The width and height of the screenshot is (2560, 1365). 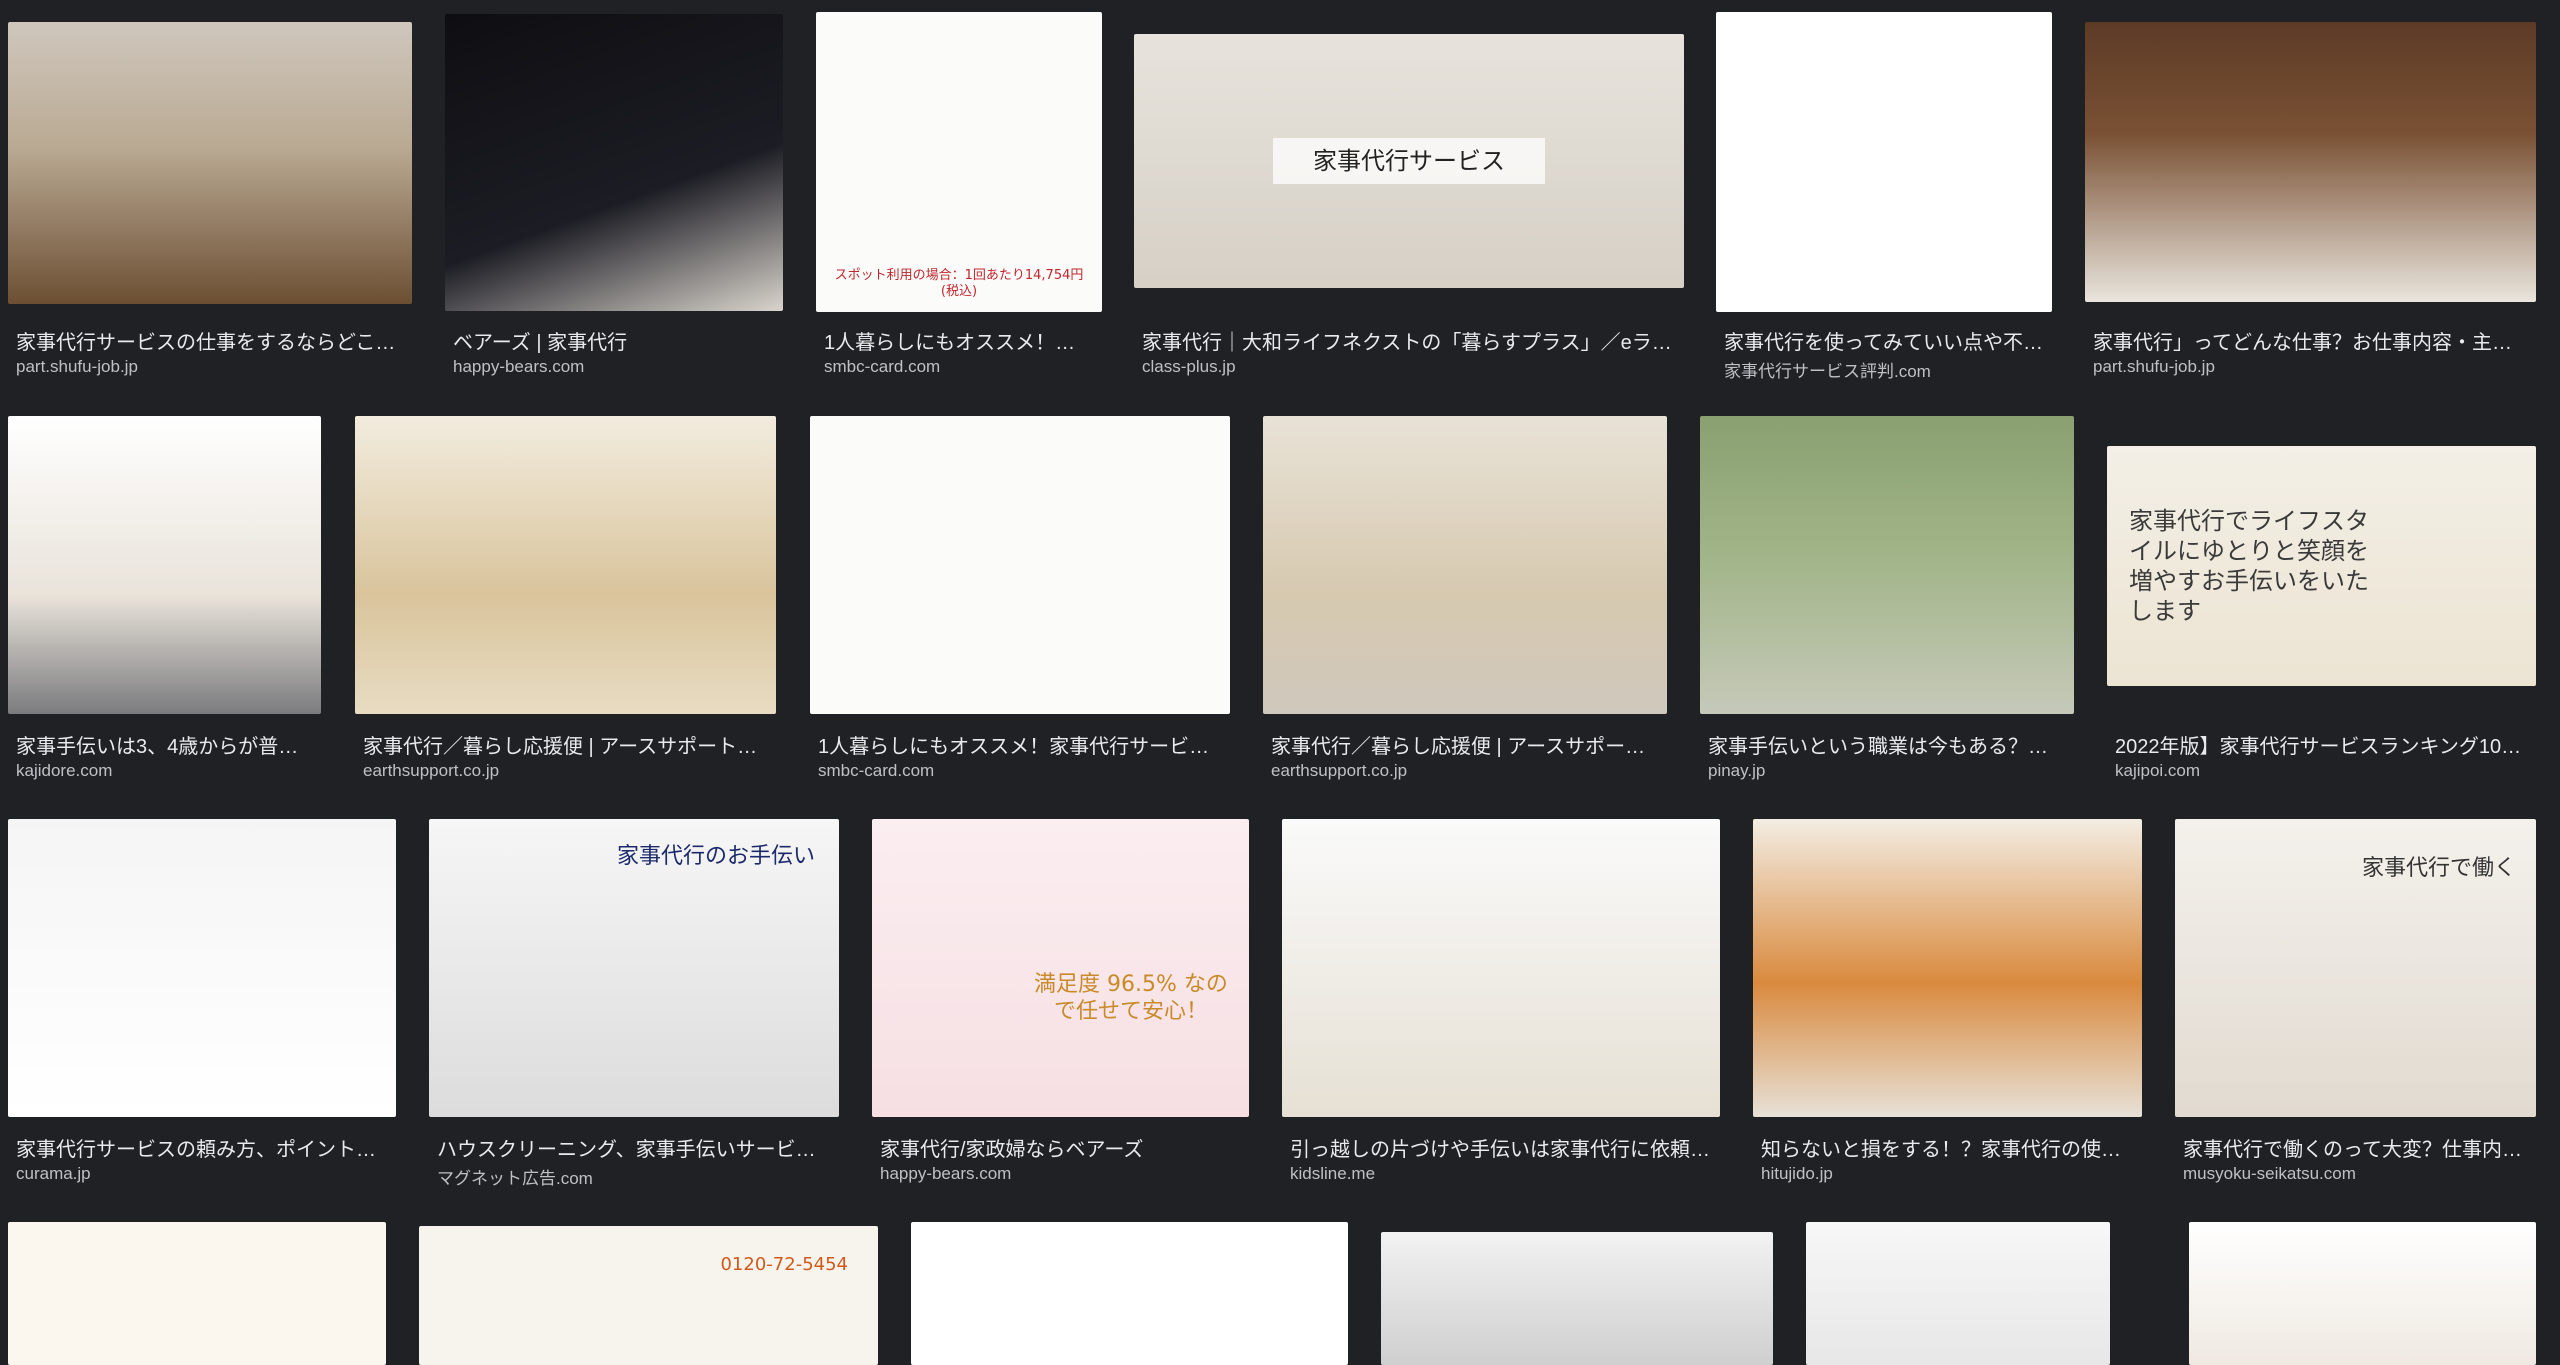 What do you see at coordinates (1060, 1147) in the screenshot?
I see `result-title: 家事代行/家政婦ならベアーズ` at bounding box center [1060, 1147].